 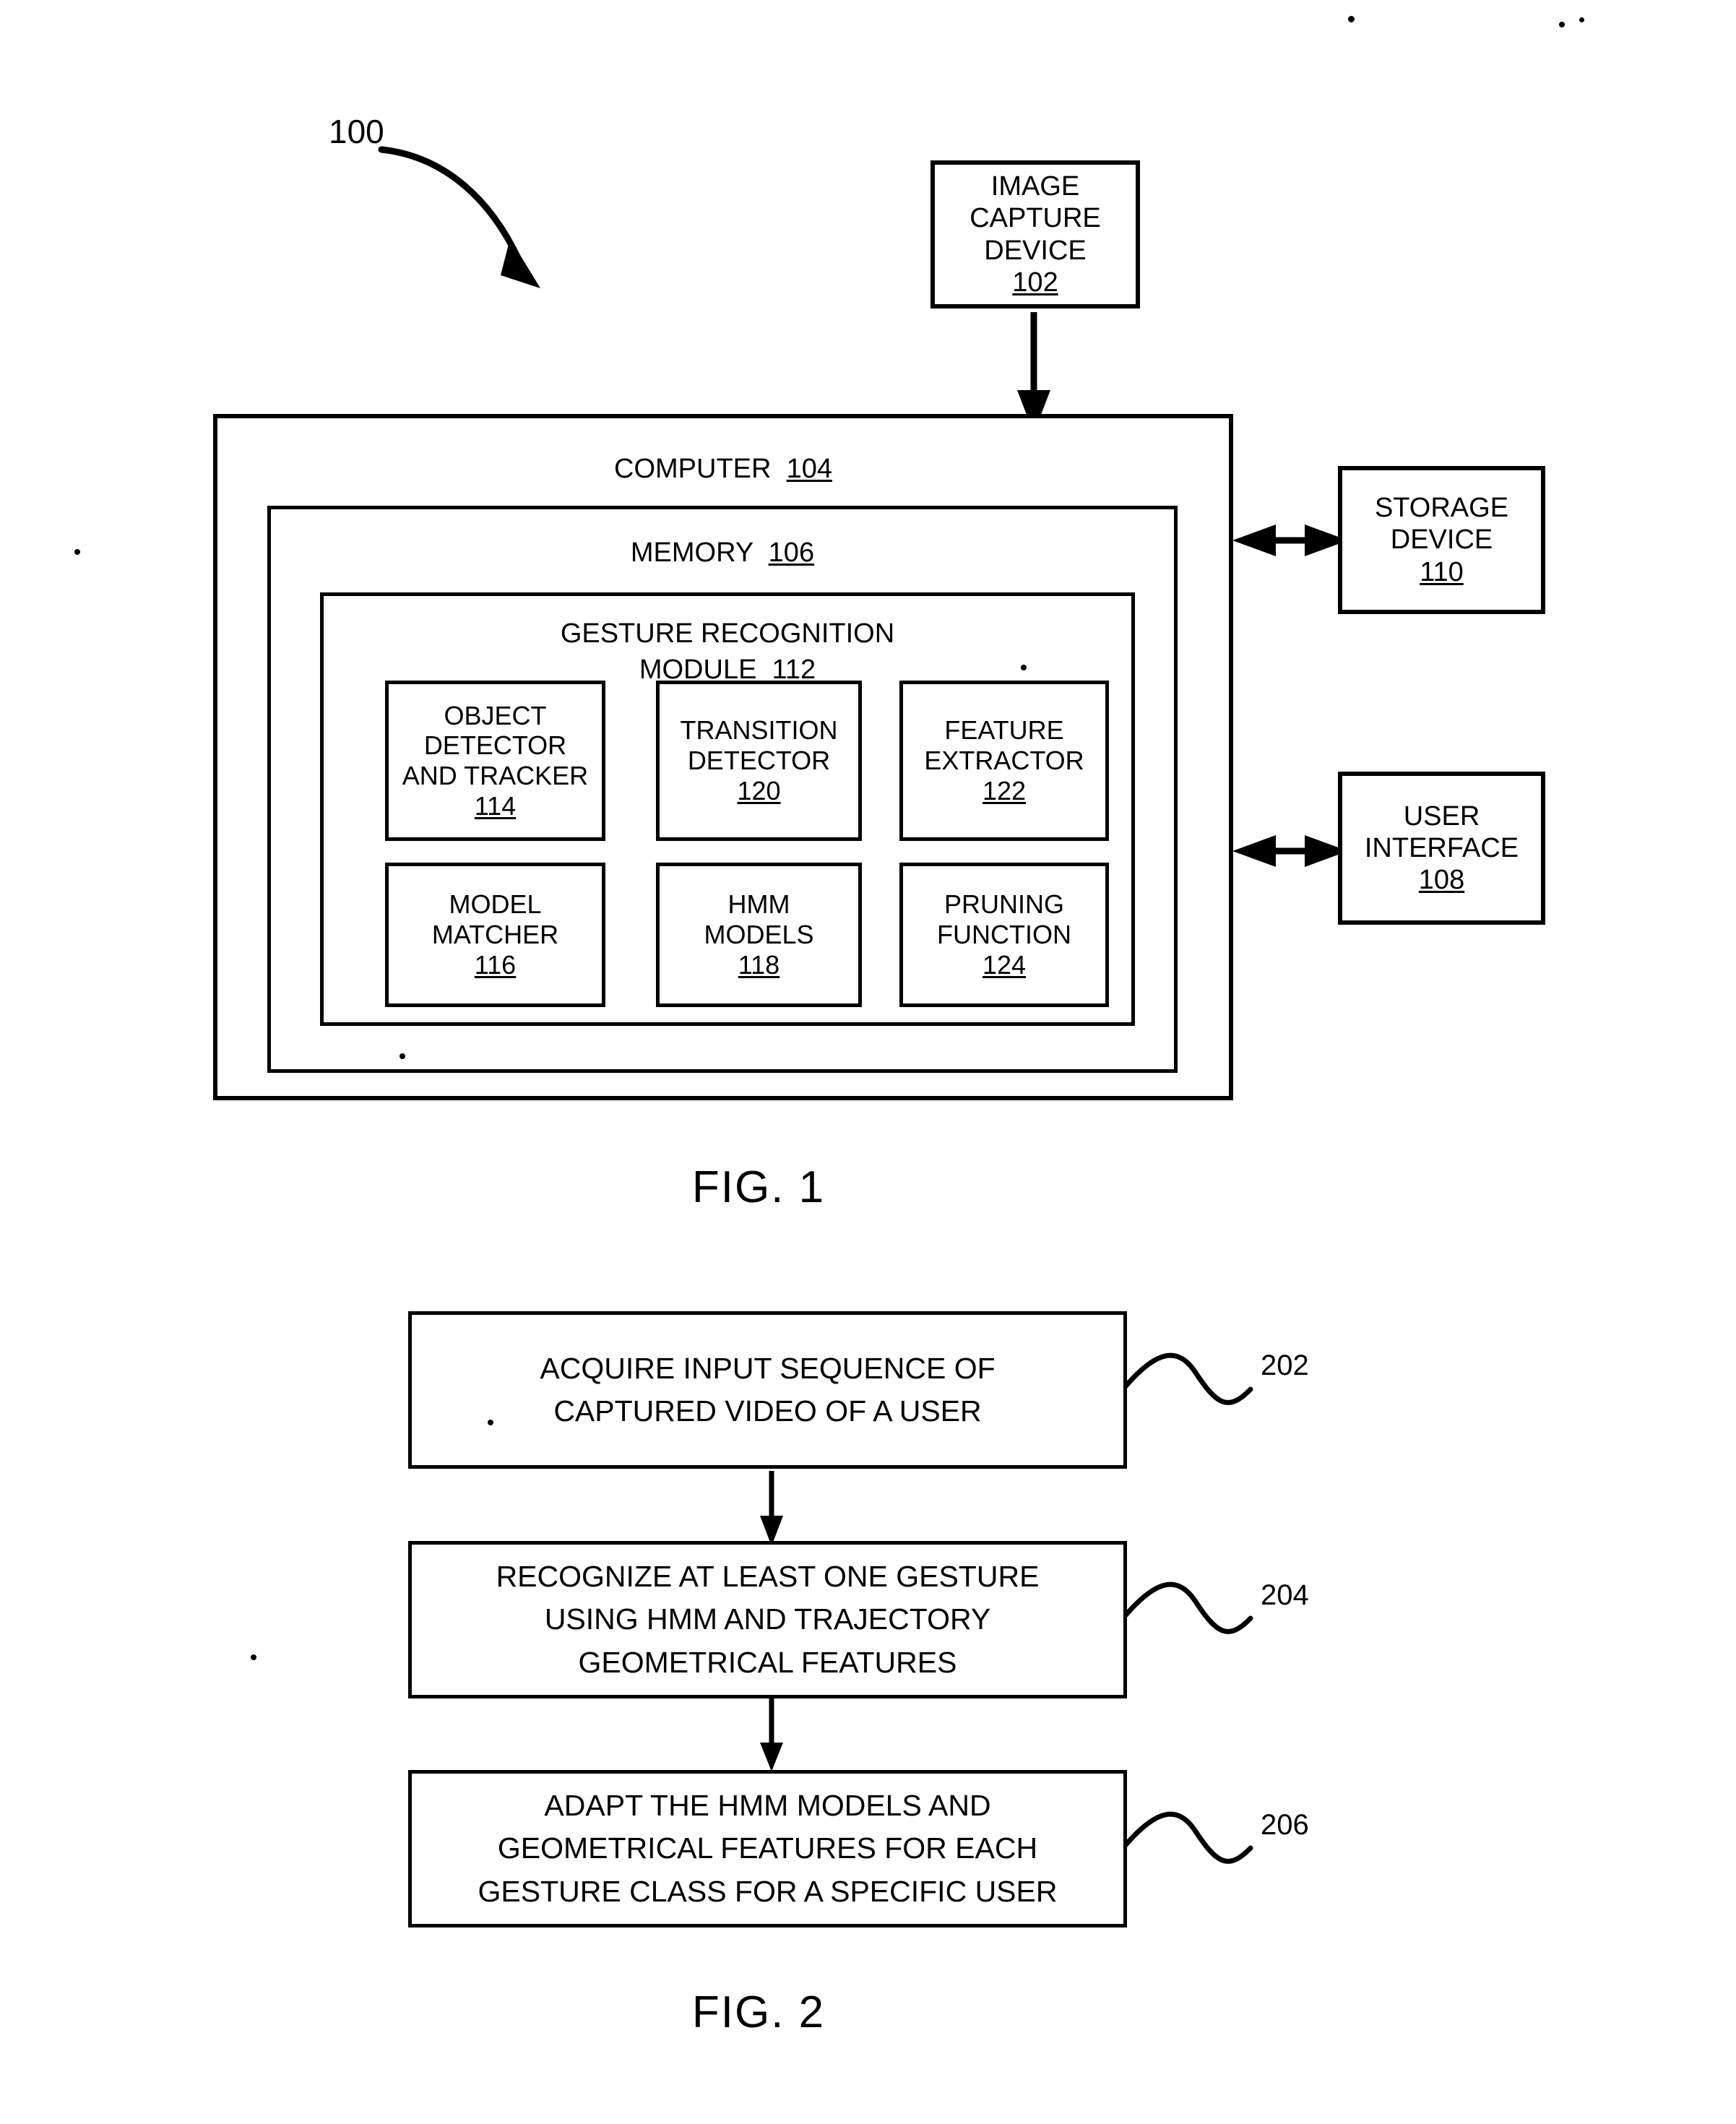 I want to click on module-124-line-1: PRUNING, so click(x=1003, y=904).